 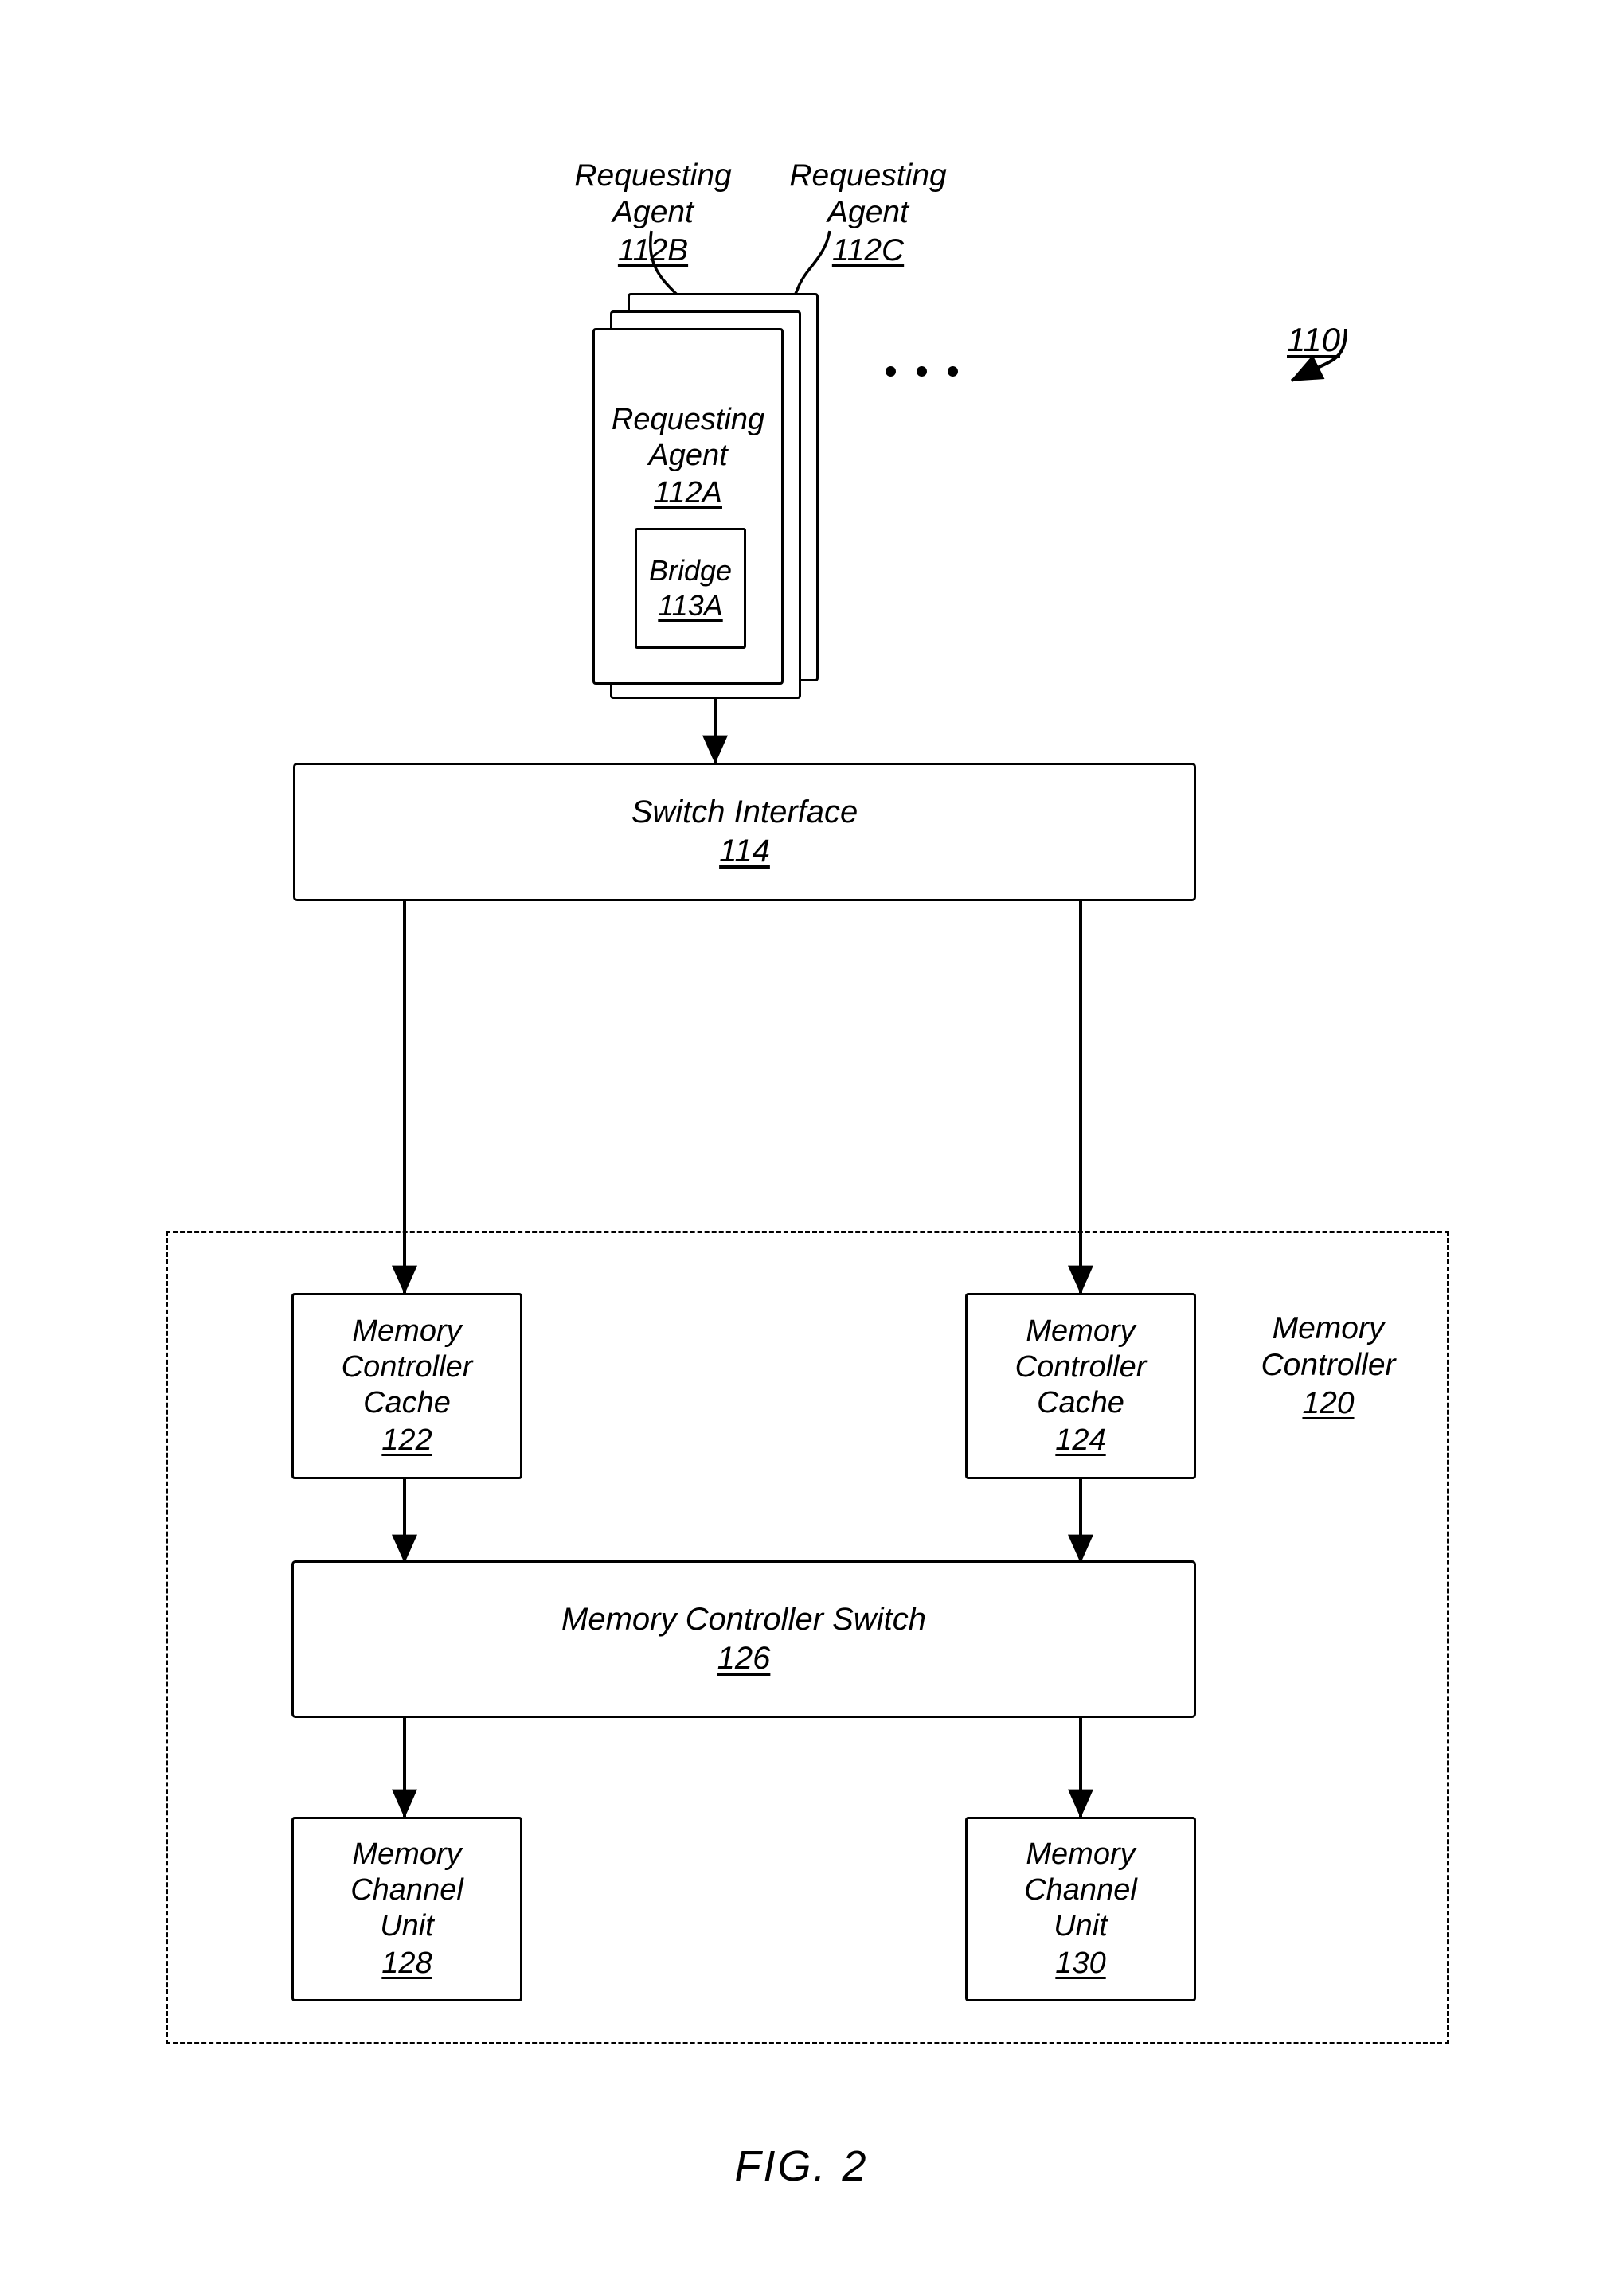 I want to click on channel-128-title: Memory Channel Unit, so click(x=407, y=1890).